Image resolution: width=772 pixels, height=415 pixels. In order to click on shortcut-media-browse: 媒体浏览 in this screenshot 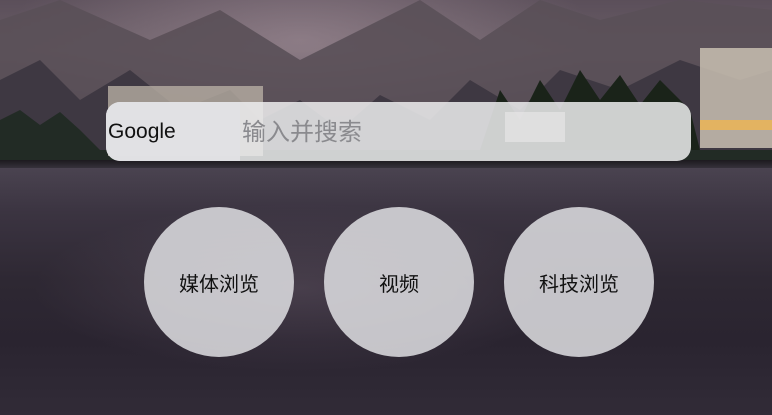, I will do `click(219, 282)`.